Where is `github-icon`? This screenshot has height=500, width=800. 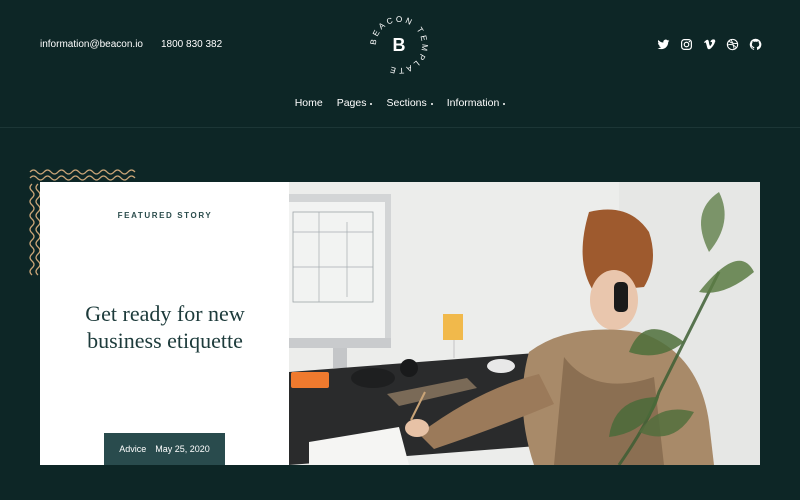
github-icon is located at coordinates (755, 44).